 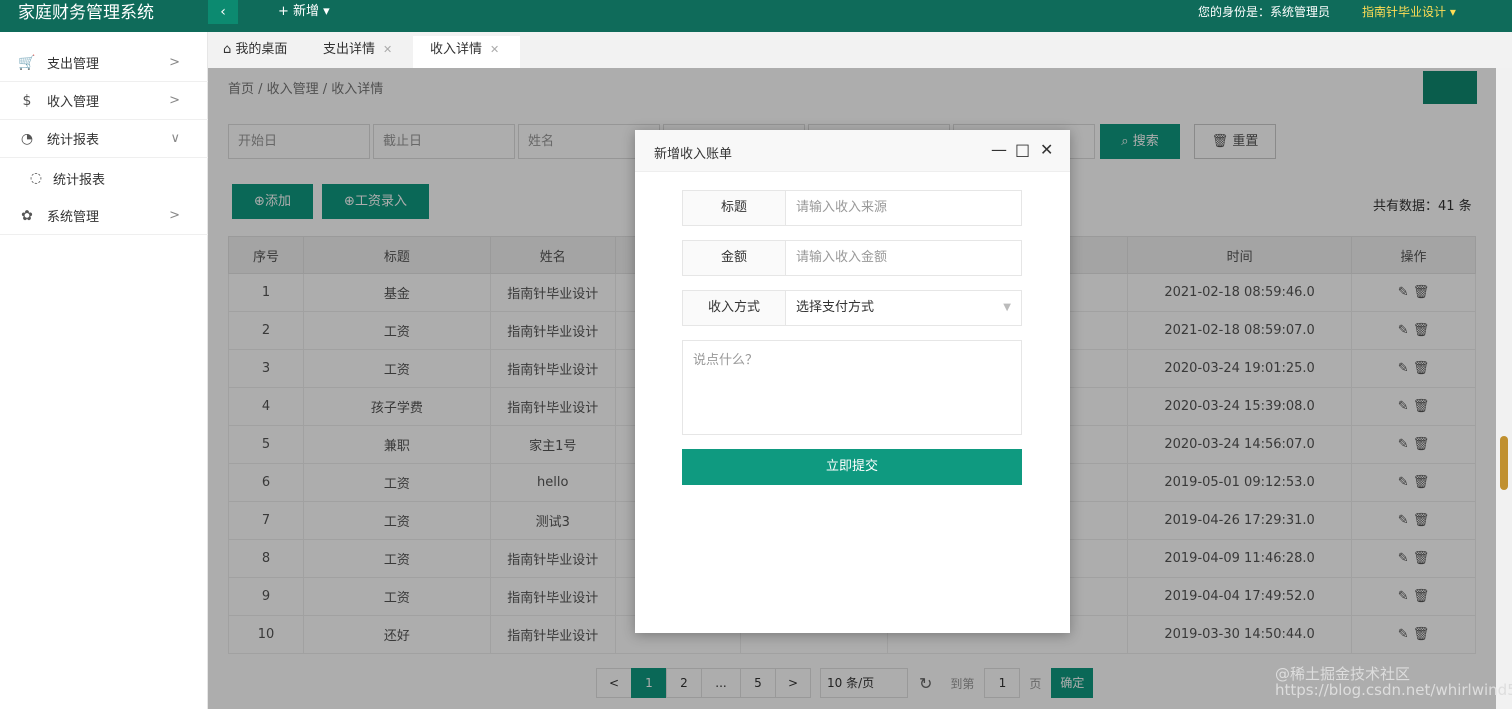 What do you see at coordinates (73, 217) in the screenshot?
I see `sidebar-label: 系统管理` at bounding box center [73, 217].